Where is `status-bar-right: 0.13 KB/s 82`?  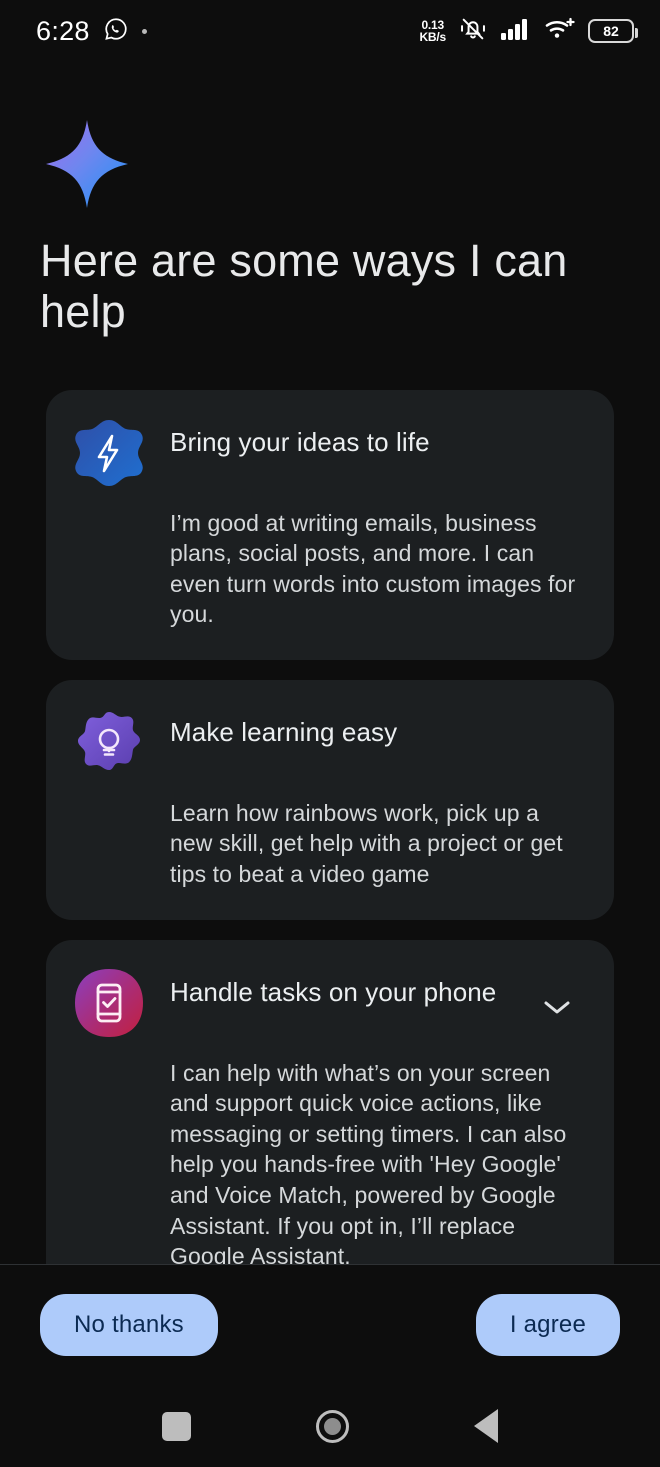
status-bar-right: 0.13 KB/s 82 is located at coordinates (528, 31).